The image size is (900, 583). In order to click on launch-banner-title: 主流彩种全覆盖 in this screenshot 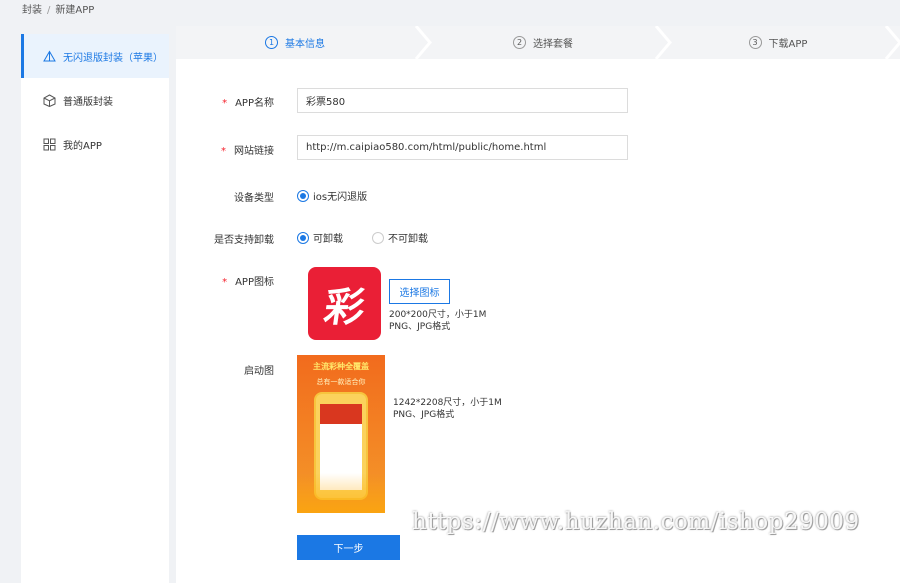, I will do `click(341, 366)`.